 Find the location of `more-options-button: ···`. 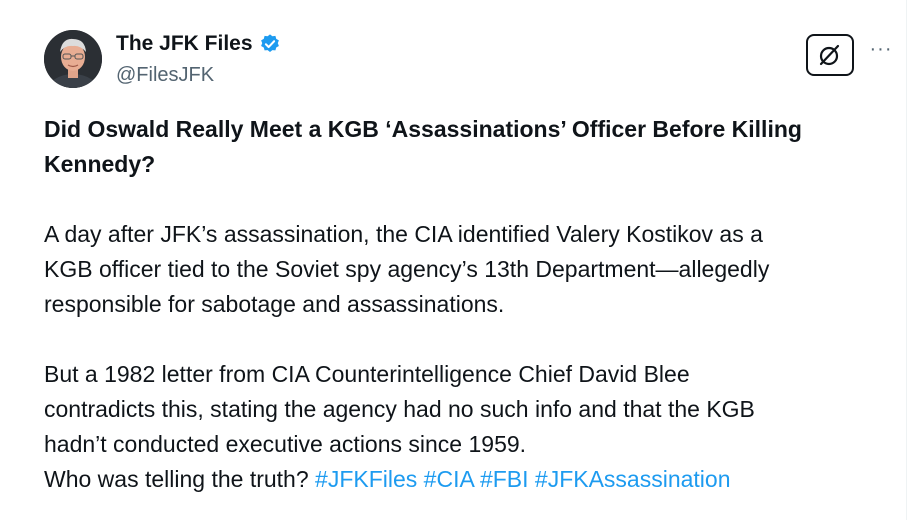

more-options-button: ··· is located at coordinates (881, 49).